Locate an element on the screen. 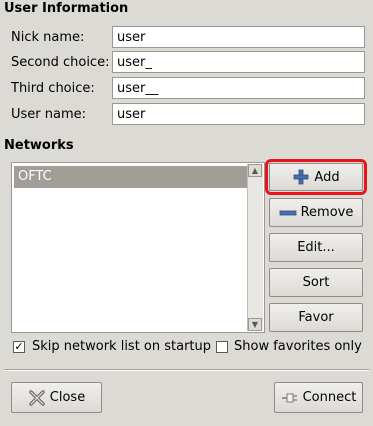 Image resolution: width=373 pixels, height=426 pixels. sort-button: Sort is located at coordinates (316, 282).